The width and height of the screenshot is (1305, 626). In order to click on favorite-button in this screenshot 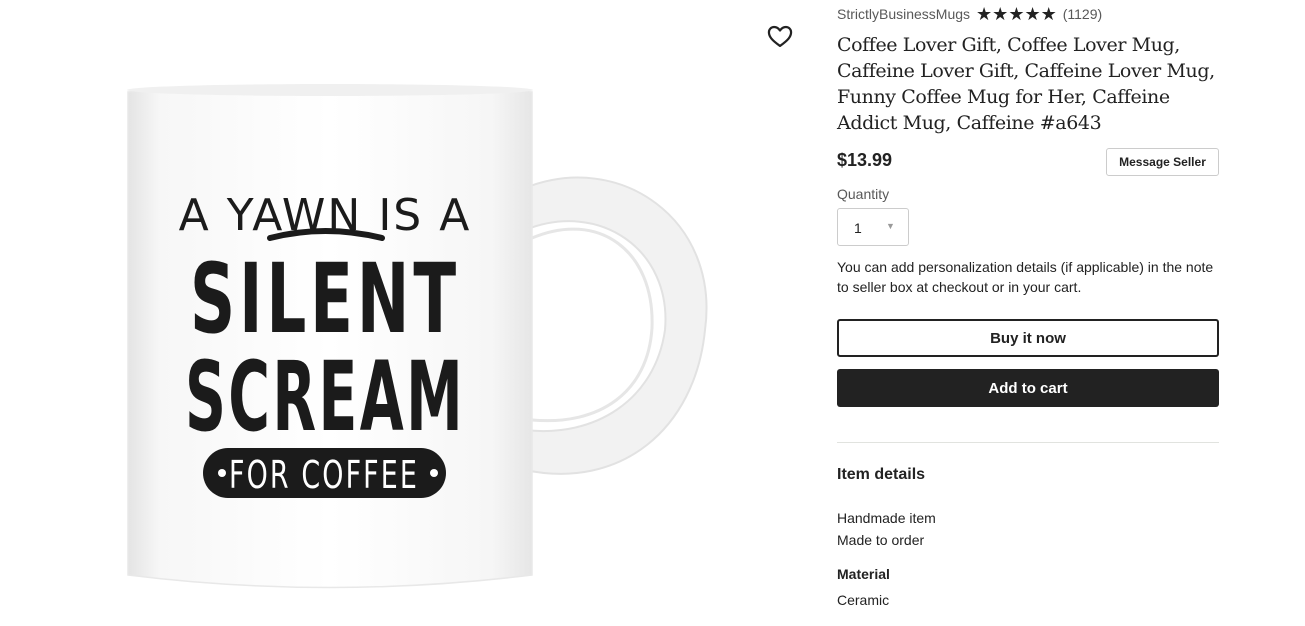, I will do `click(780, 36)`.